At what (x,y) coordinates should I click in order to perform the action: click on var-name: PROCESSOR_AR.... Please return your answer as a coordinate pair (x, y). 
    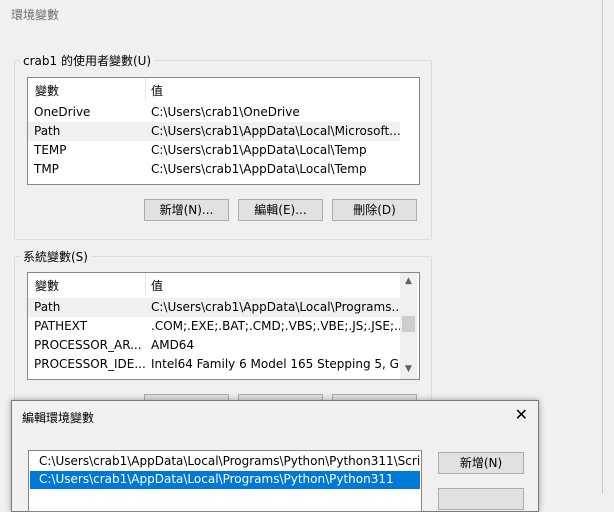
    Looking at the image, I should click on (88, 345).